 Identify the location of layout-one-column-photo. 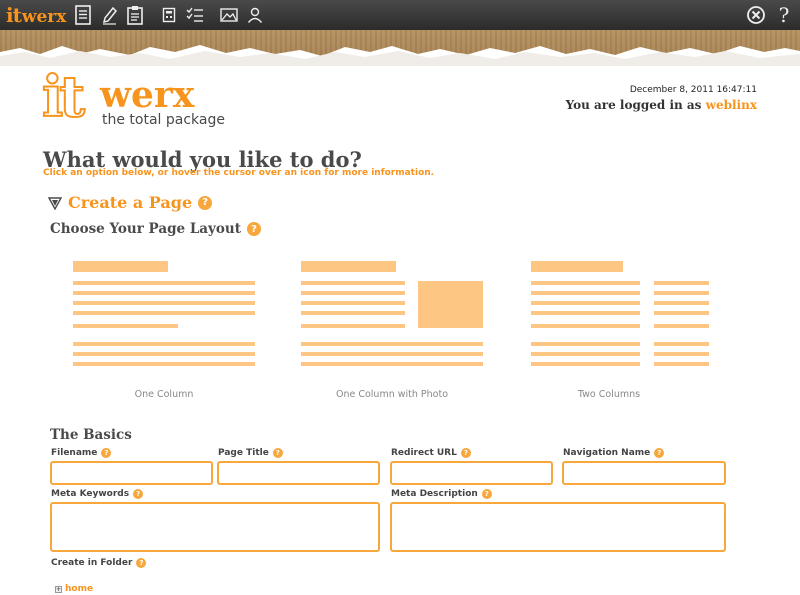
(392, 314).